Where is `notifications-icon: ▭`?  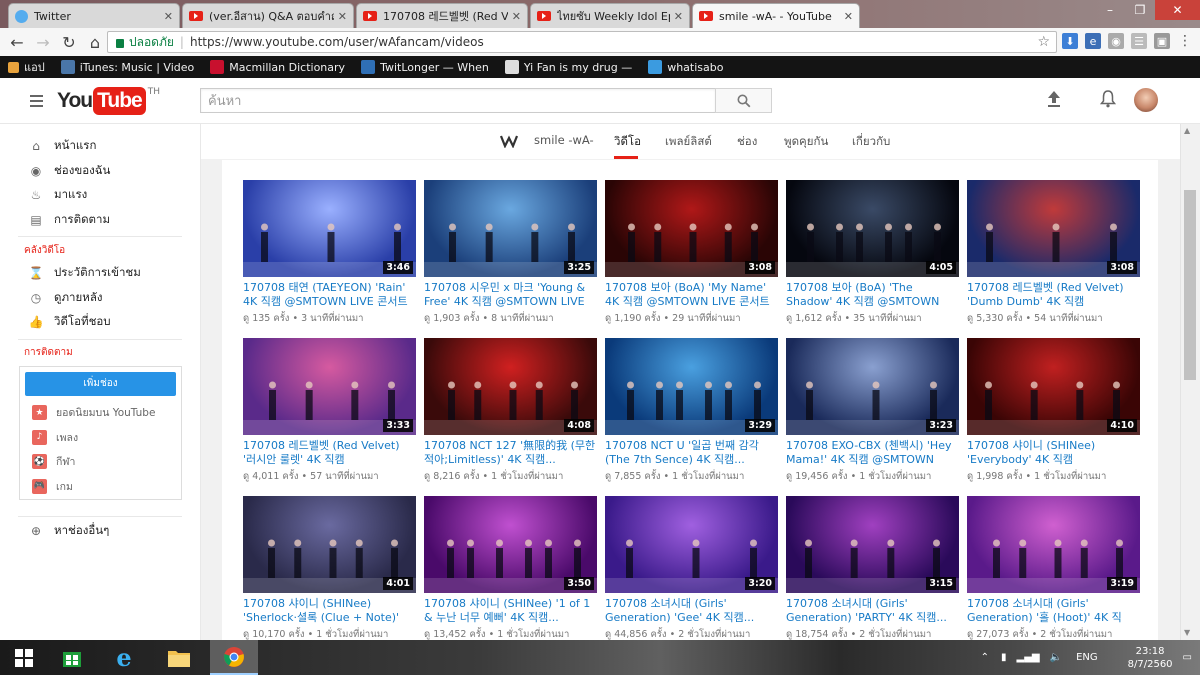
notifications-icon: ▭ is located at coordinates (1187, 657).